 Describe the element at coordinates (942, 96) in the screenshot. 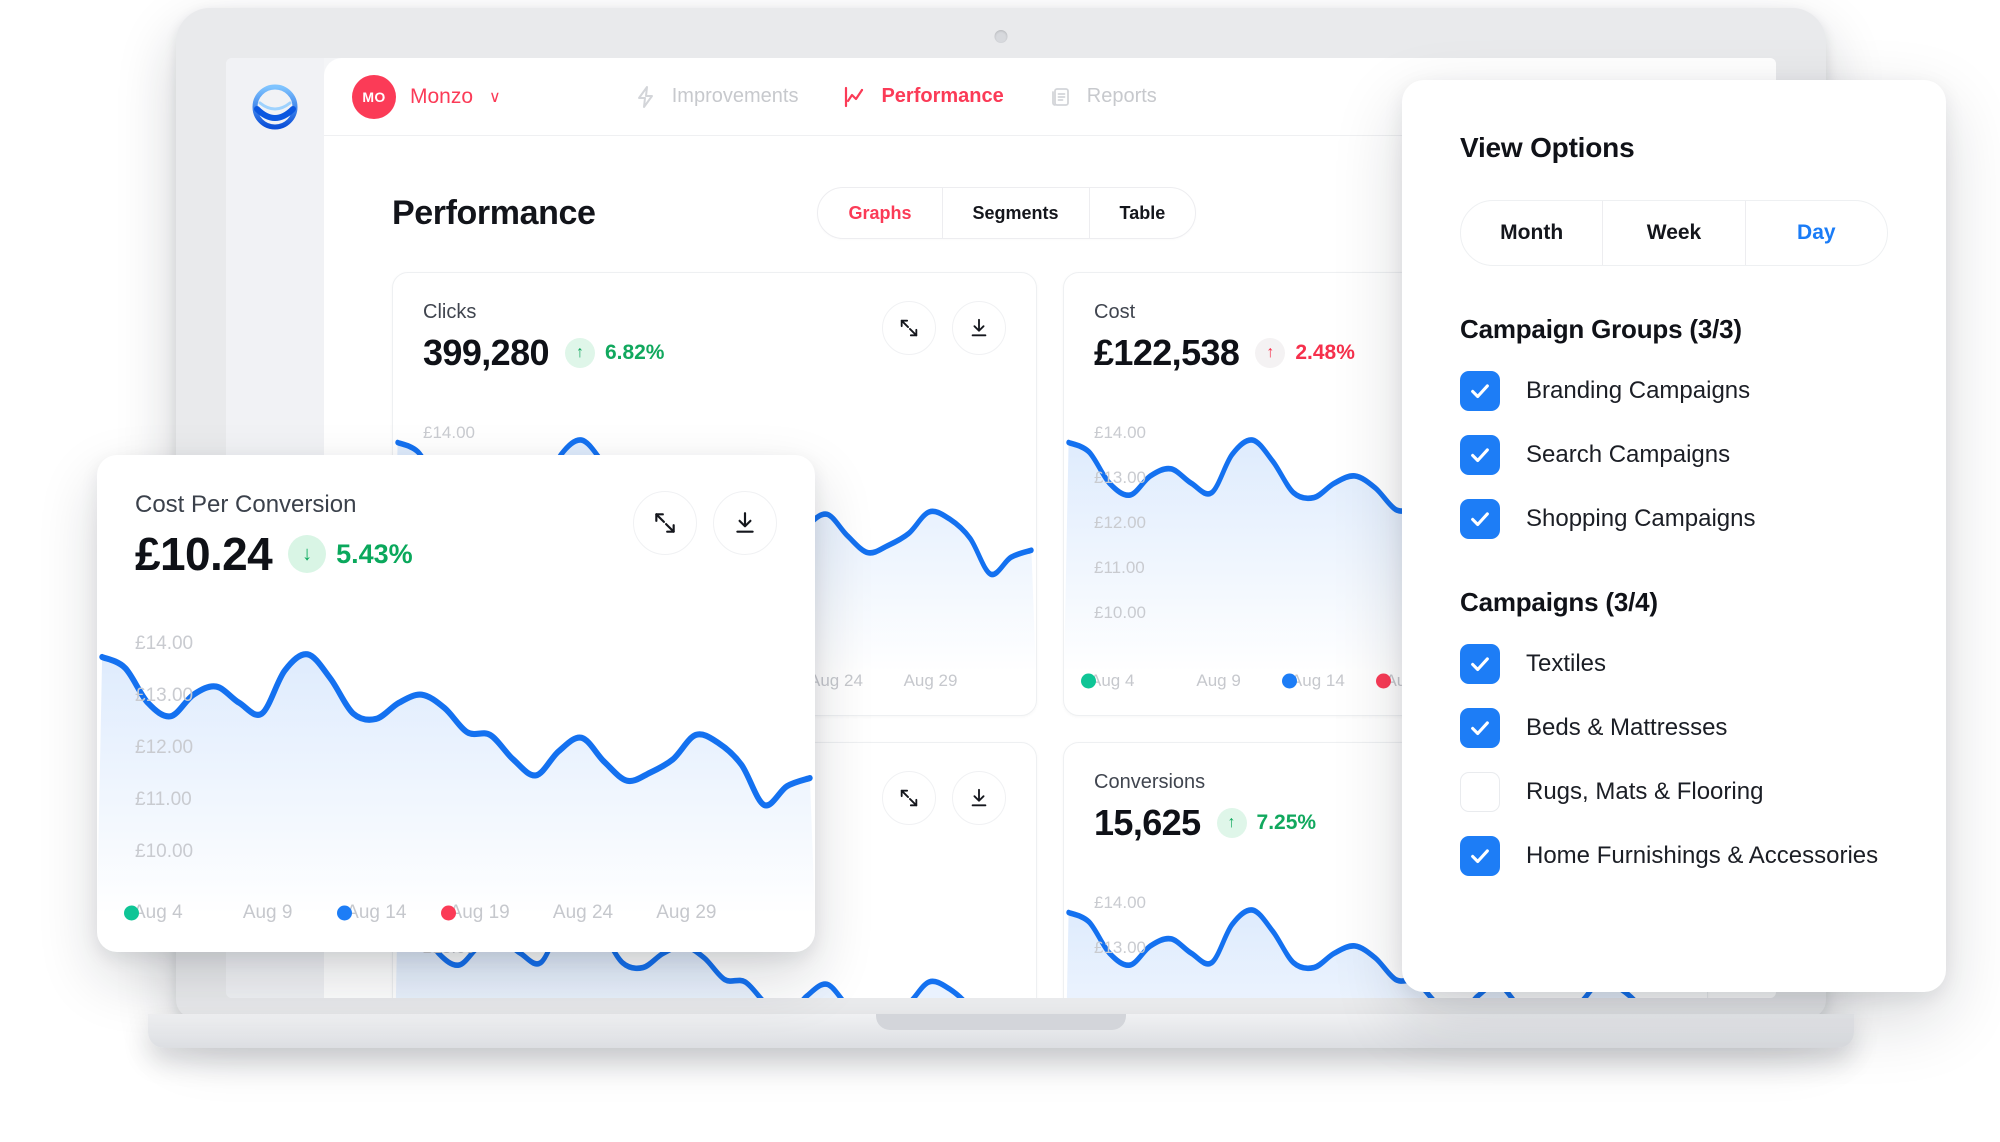

I see `nav-label-performance: Performance` at that location.